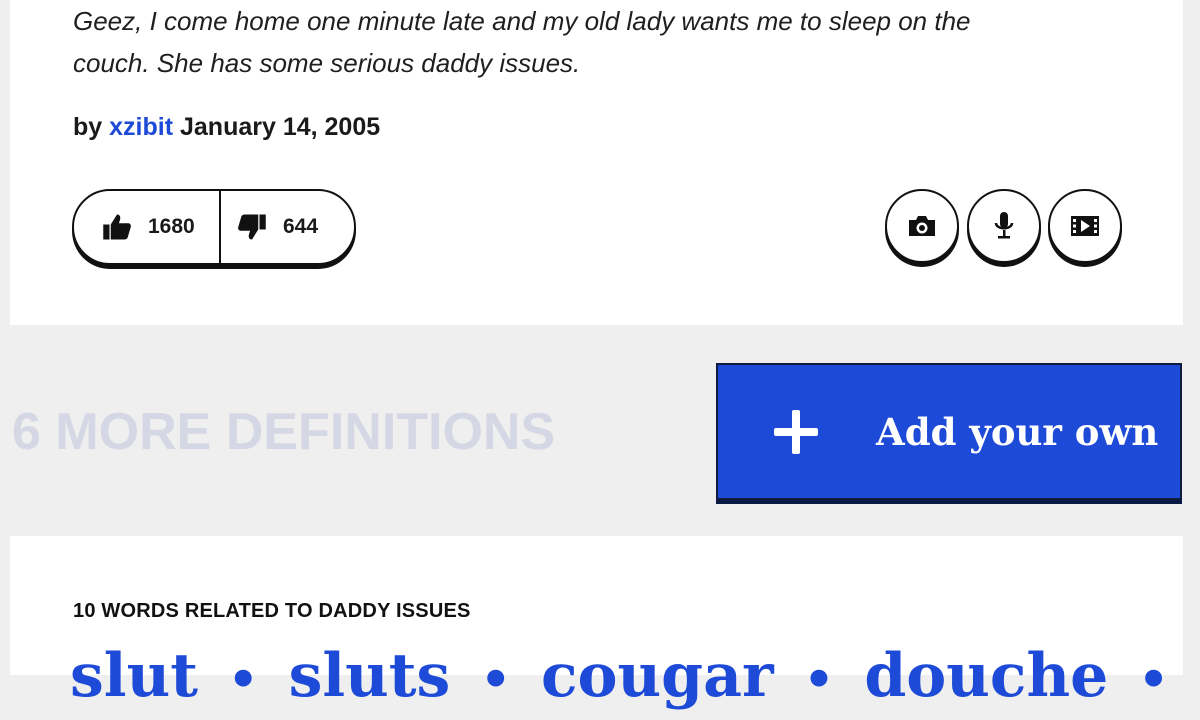 This screenshot has width=1200, height=720. I want to click on downvote-button: 644, so click(269, 227).